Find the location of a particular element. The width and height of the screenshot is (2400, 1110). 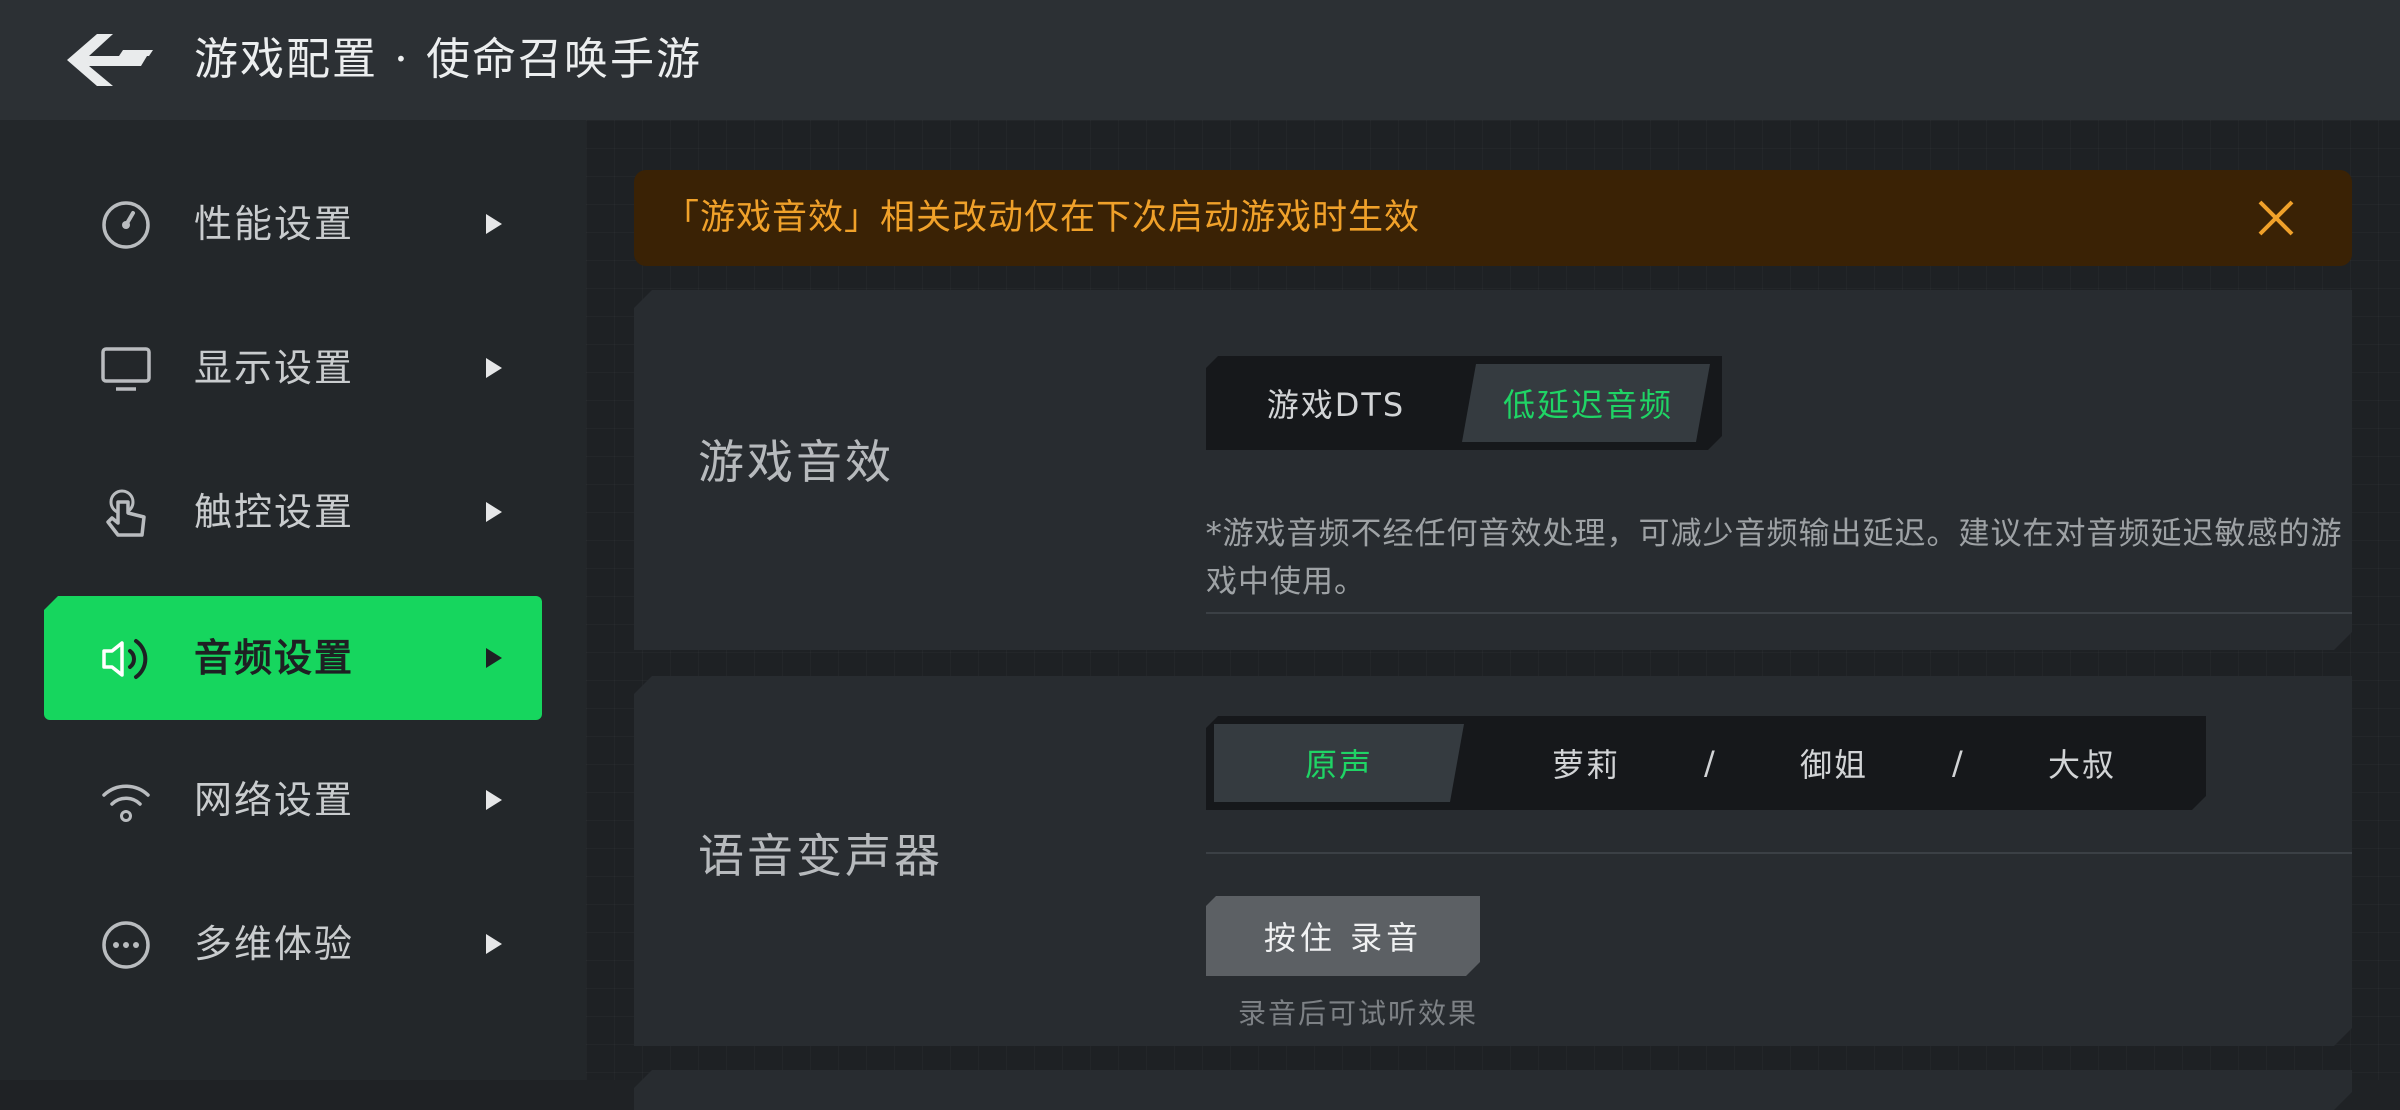

sidebar-item-label: 音频设置 is located at coordinates (274, 657).